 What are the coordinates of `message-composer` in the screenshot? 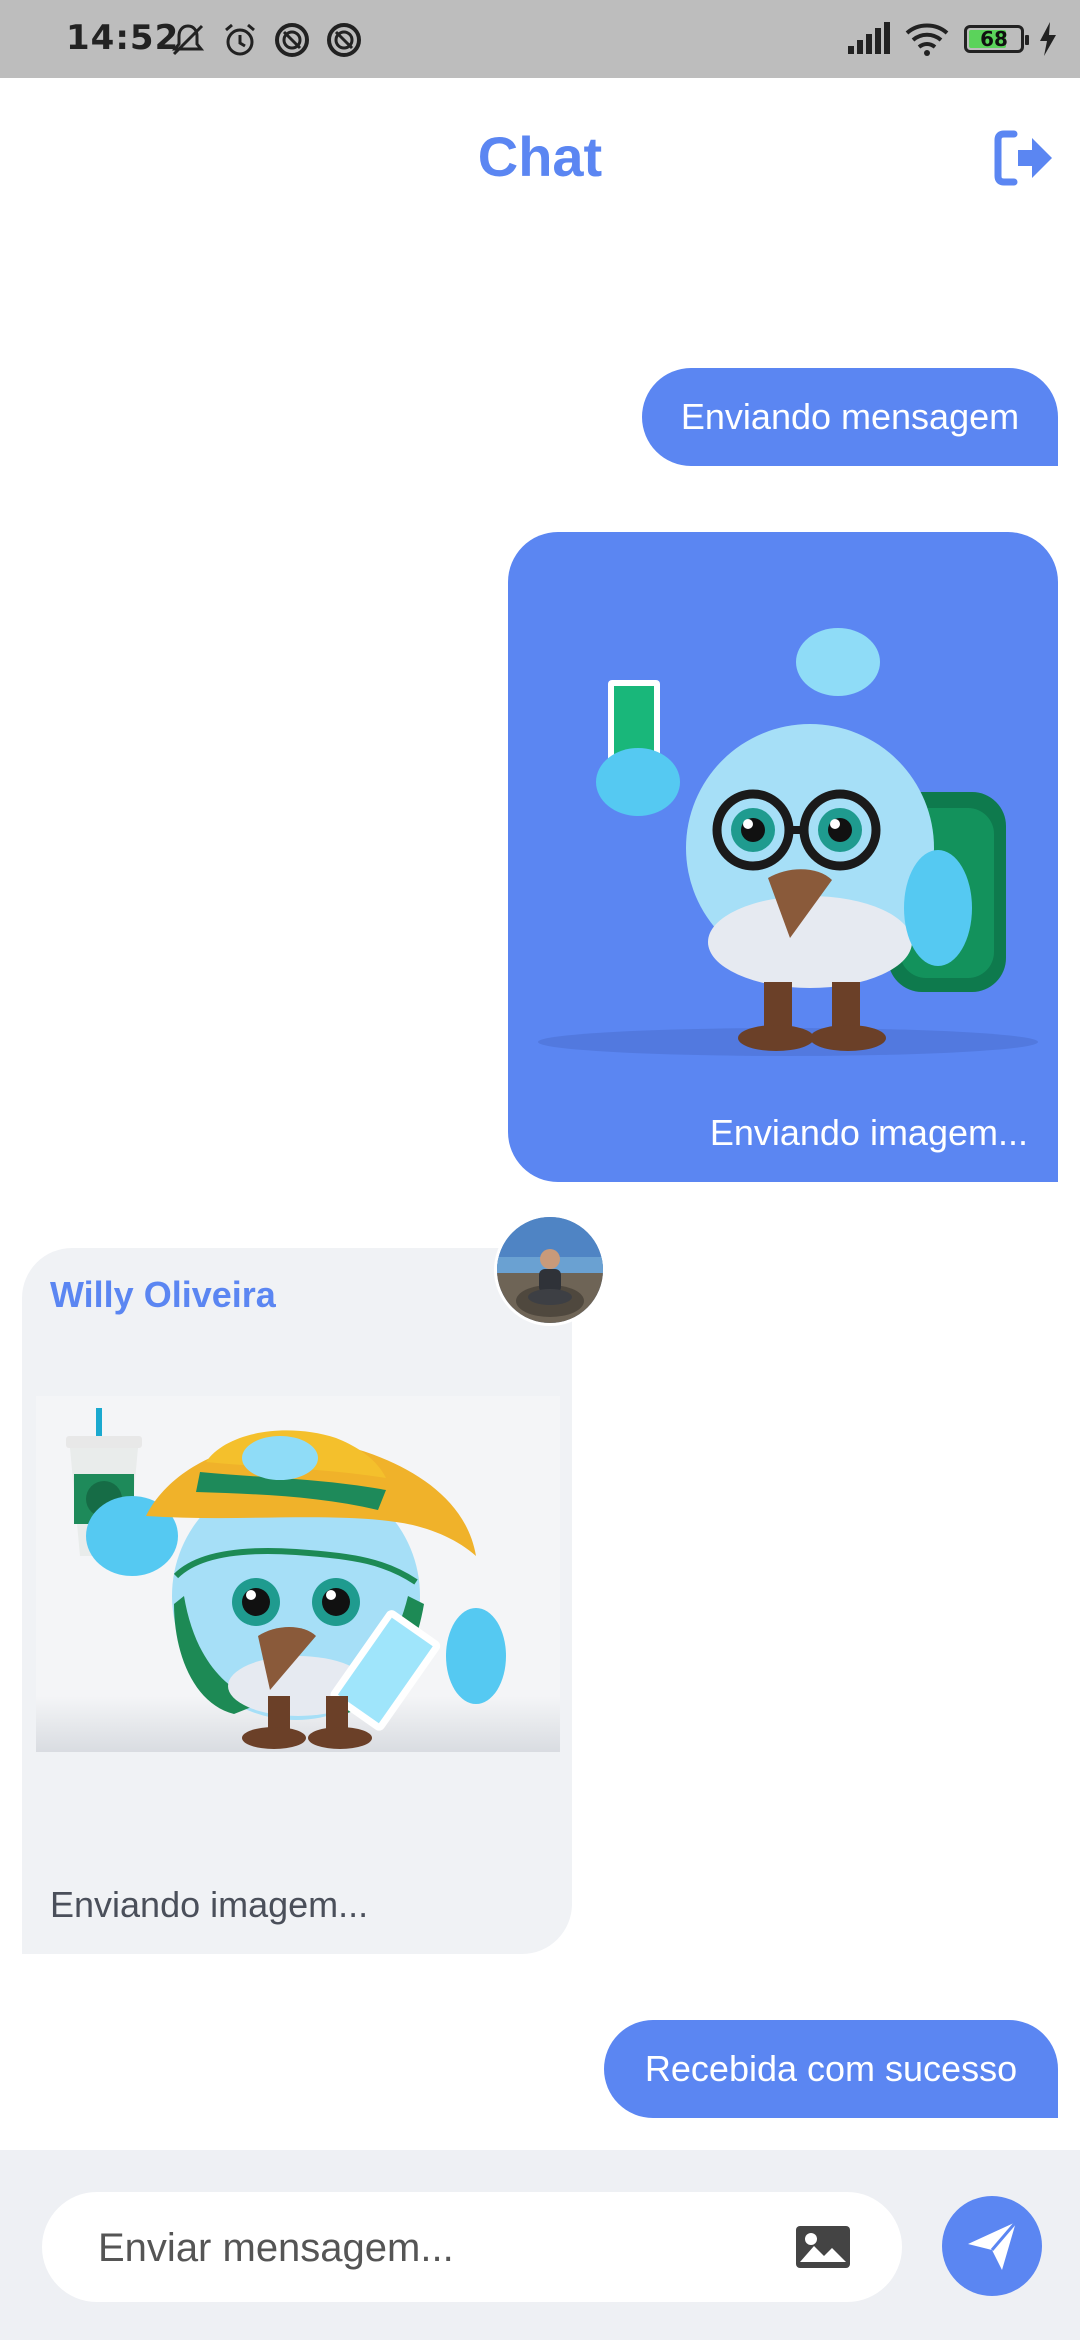 It's located at (540, 2245).